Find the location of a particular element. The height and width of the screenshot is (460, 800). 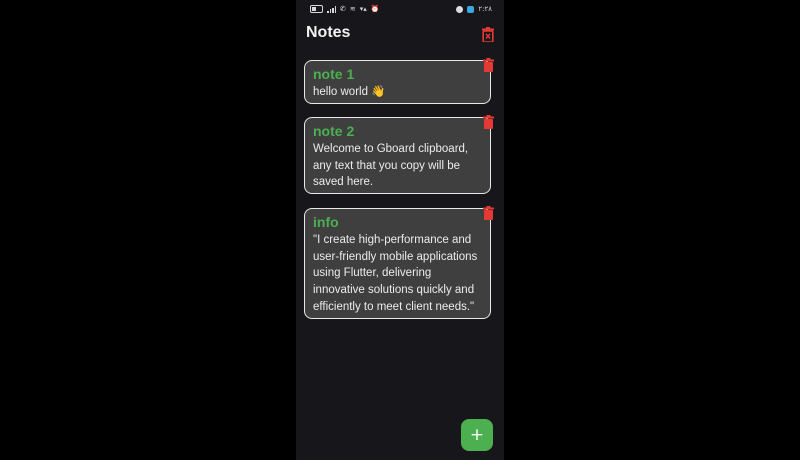

note-title: note 1 is located at coordinates (334, 74).